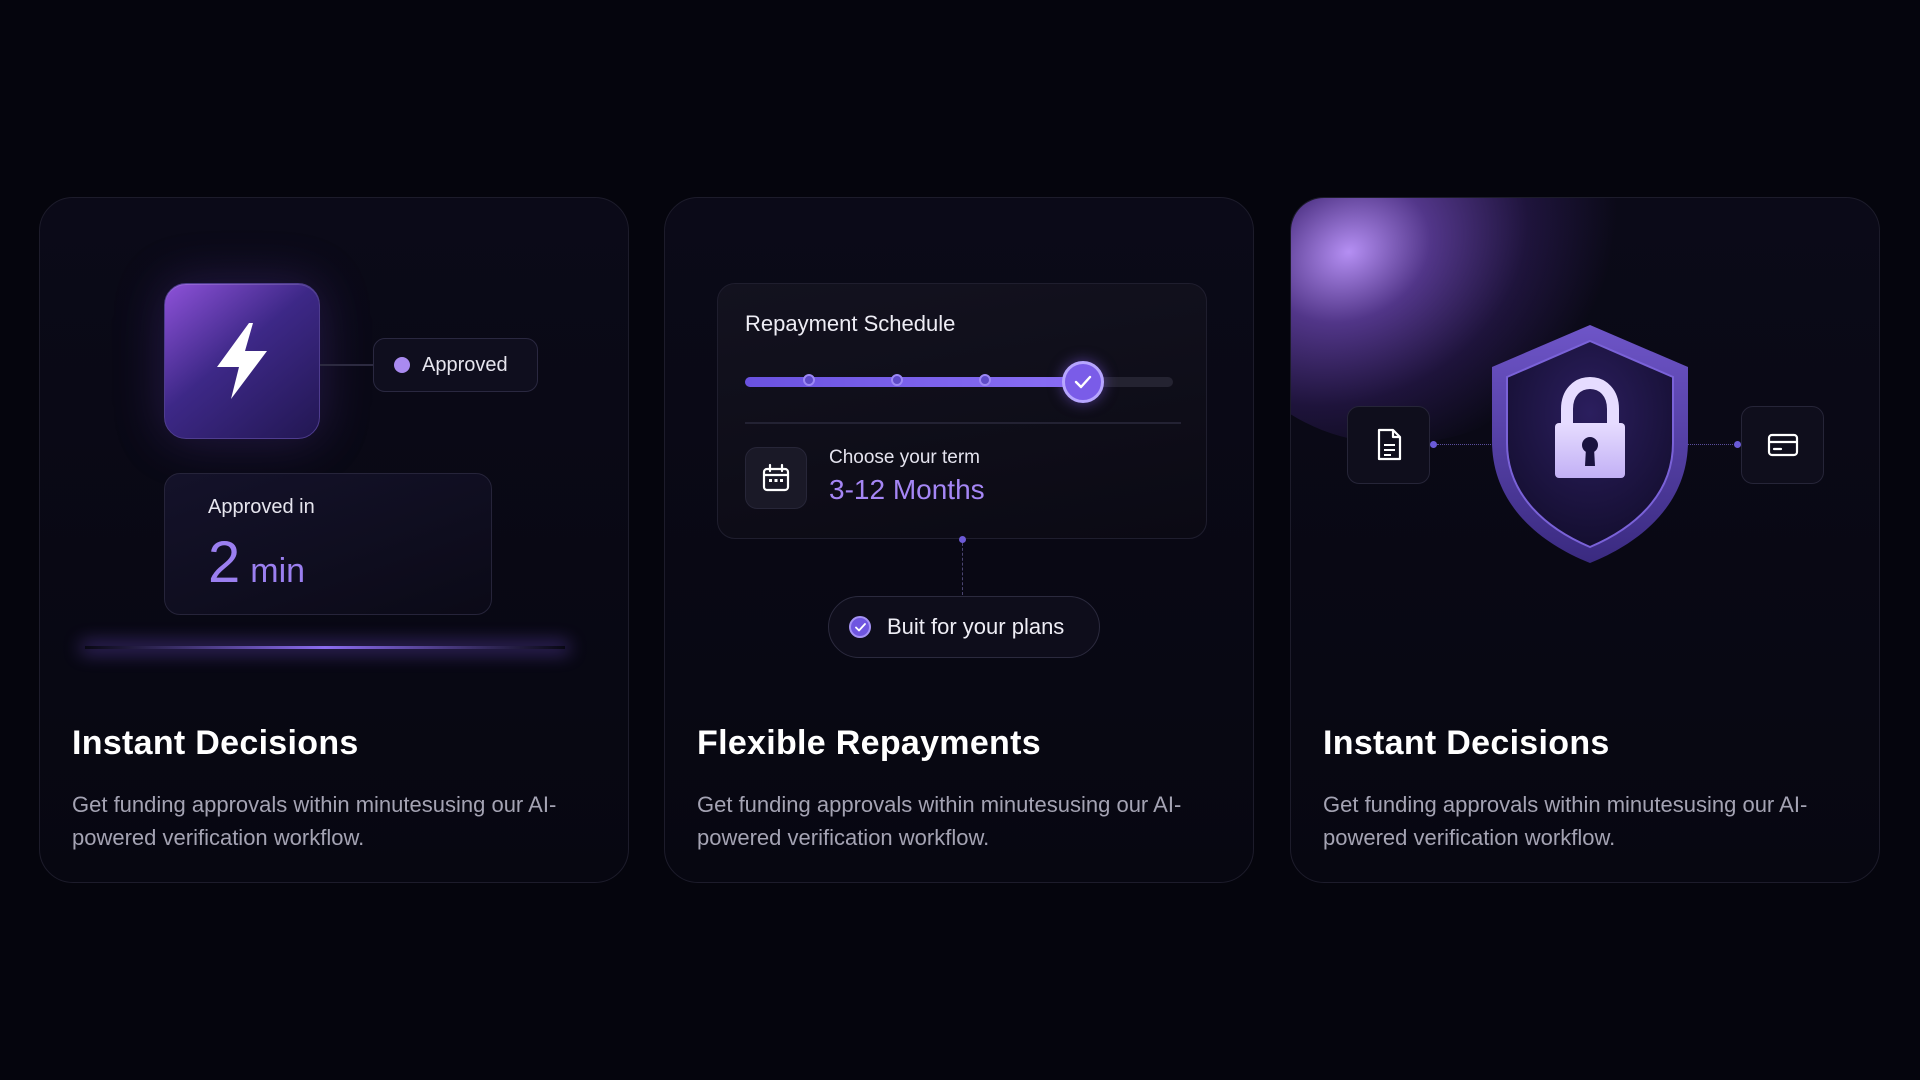 Image resolution: width=1920 pixels, height=1080 pixels. I want to click on lightning-tile, so click(242, 361).